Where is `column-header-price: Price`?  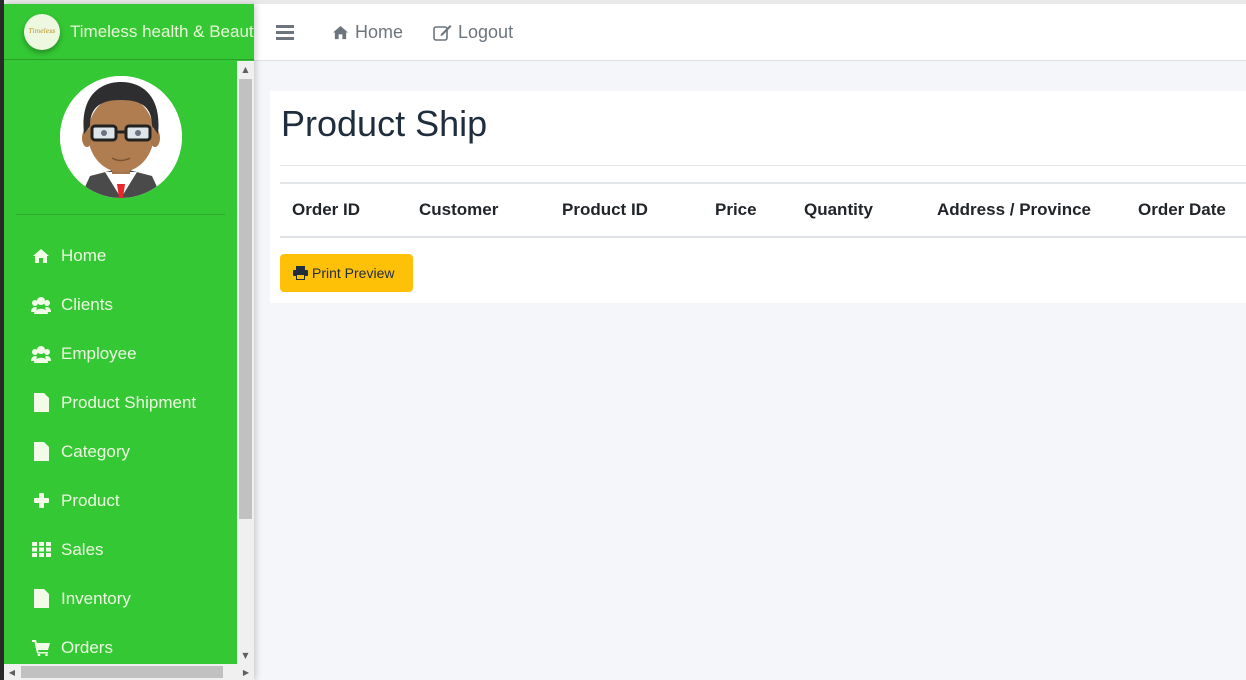
column-header-price: Price is located at coordinates (747, 210).